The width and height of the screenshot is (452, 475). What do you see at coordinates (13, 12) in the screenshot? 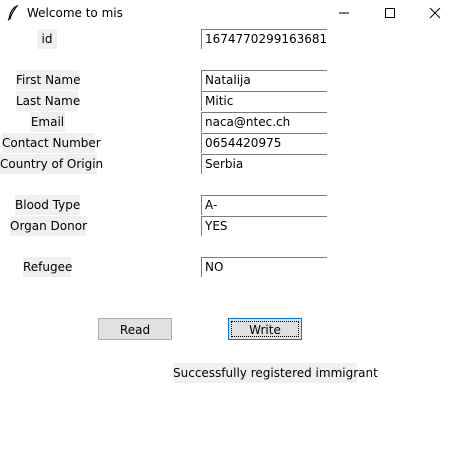
I see `feather-icon` at bounding box center [13, 12].